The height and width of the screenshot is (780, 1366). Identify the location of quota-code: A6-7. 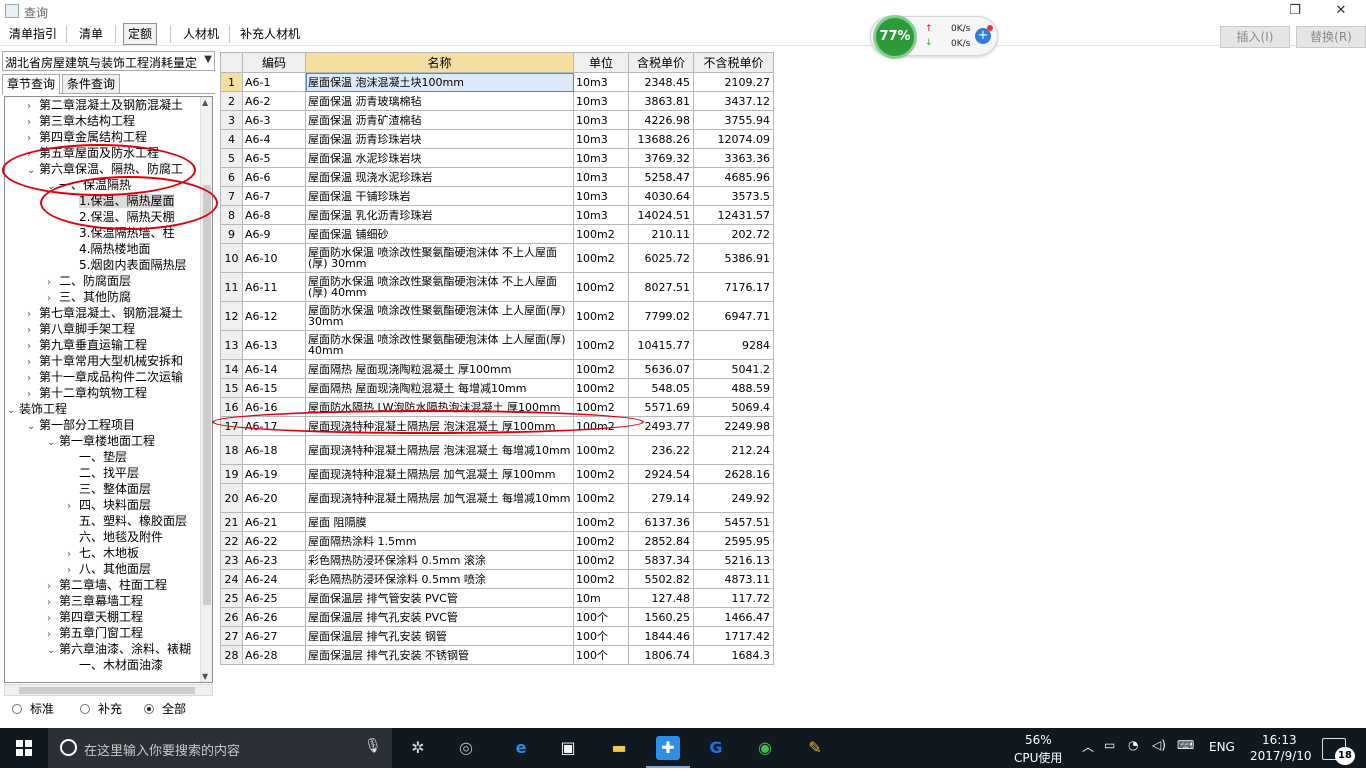
(274, 196).